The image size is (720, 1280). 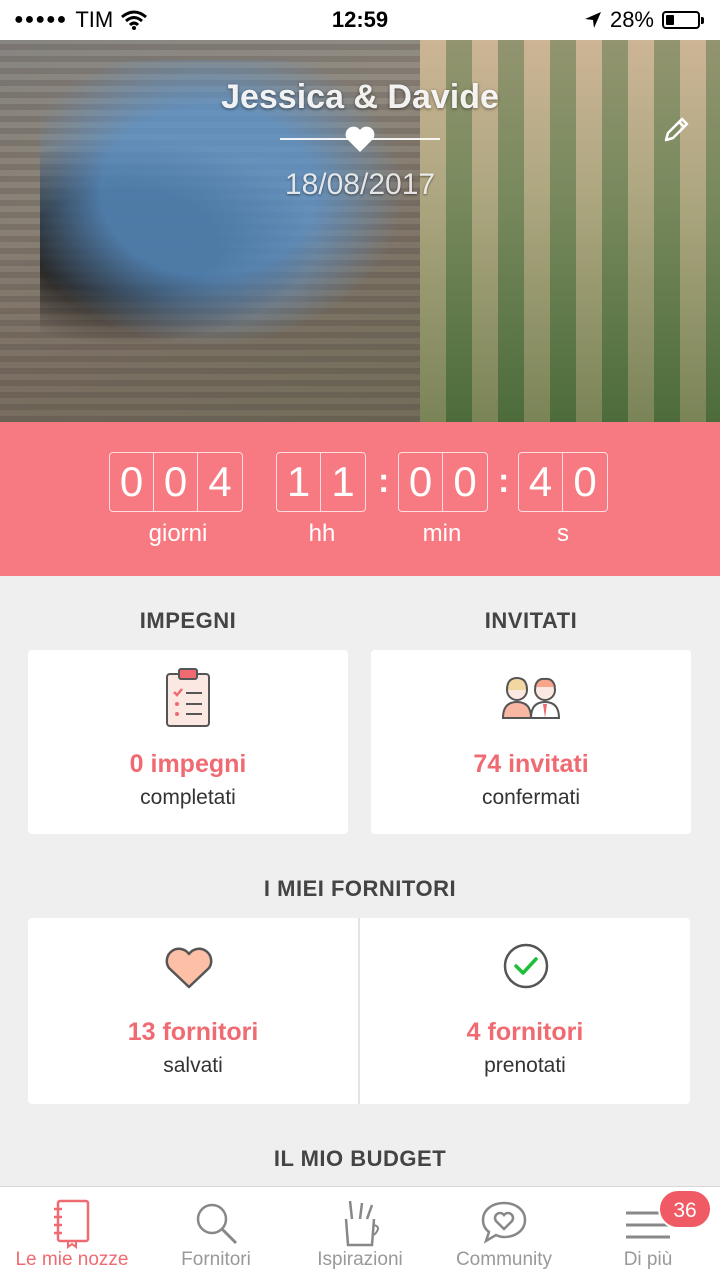 What do you see at coordinates (360, 1259) in the screenshot?
I see `tab-label: Ispirazioni` at bounding box center [360, 1259].